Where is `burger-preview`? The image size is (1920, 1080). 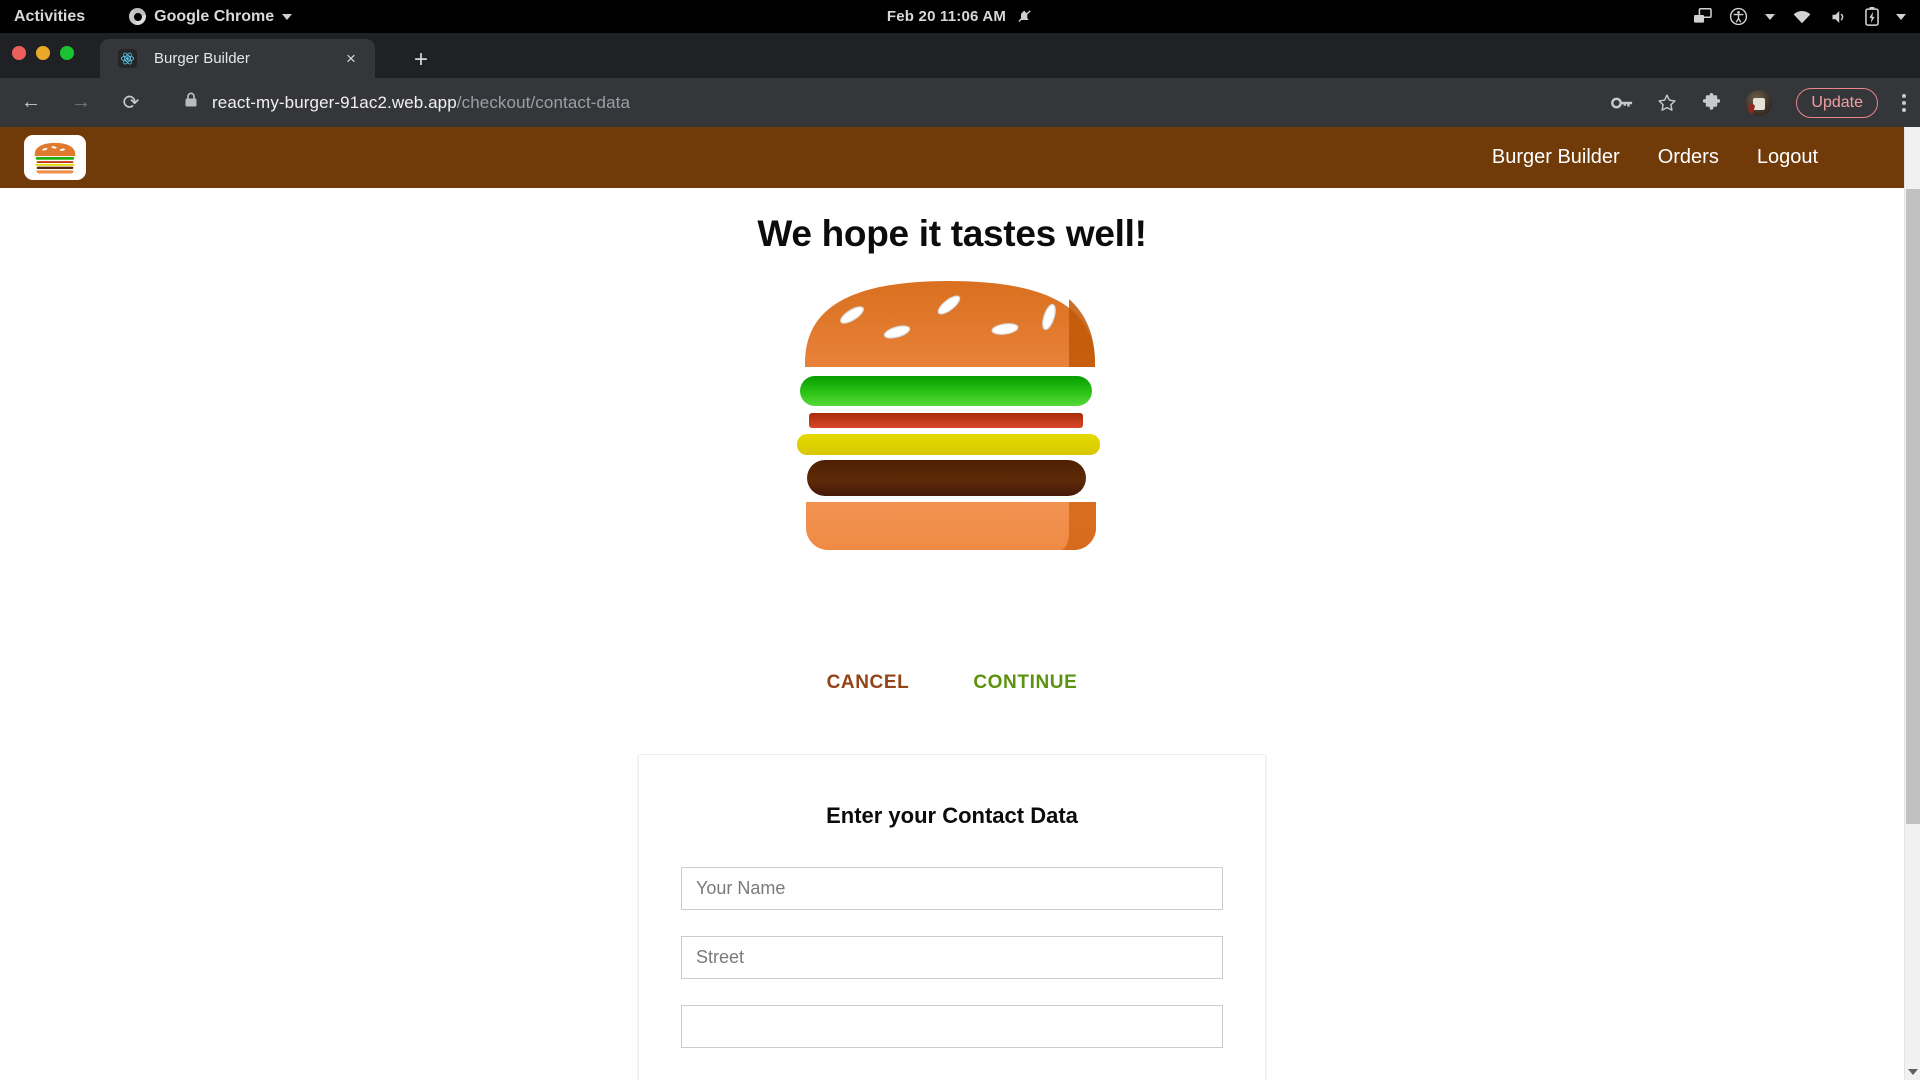 burger-preview is located at coordinates (952, 415).